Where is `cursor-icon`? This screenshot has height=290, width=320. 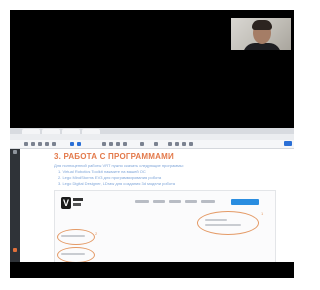
cursor-icon is located at coordinates (104, 144).